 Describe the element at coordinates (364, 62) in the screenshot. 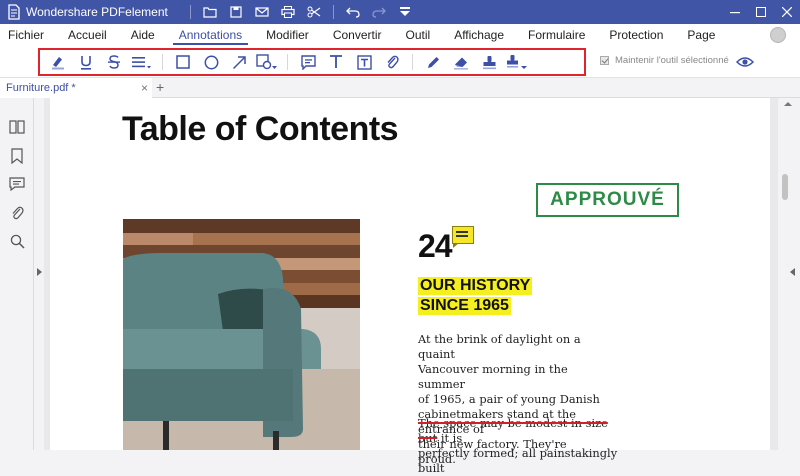

I see `text-box-icon` at that location.